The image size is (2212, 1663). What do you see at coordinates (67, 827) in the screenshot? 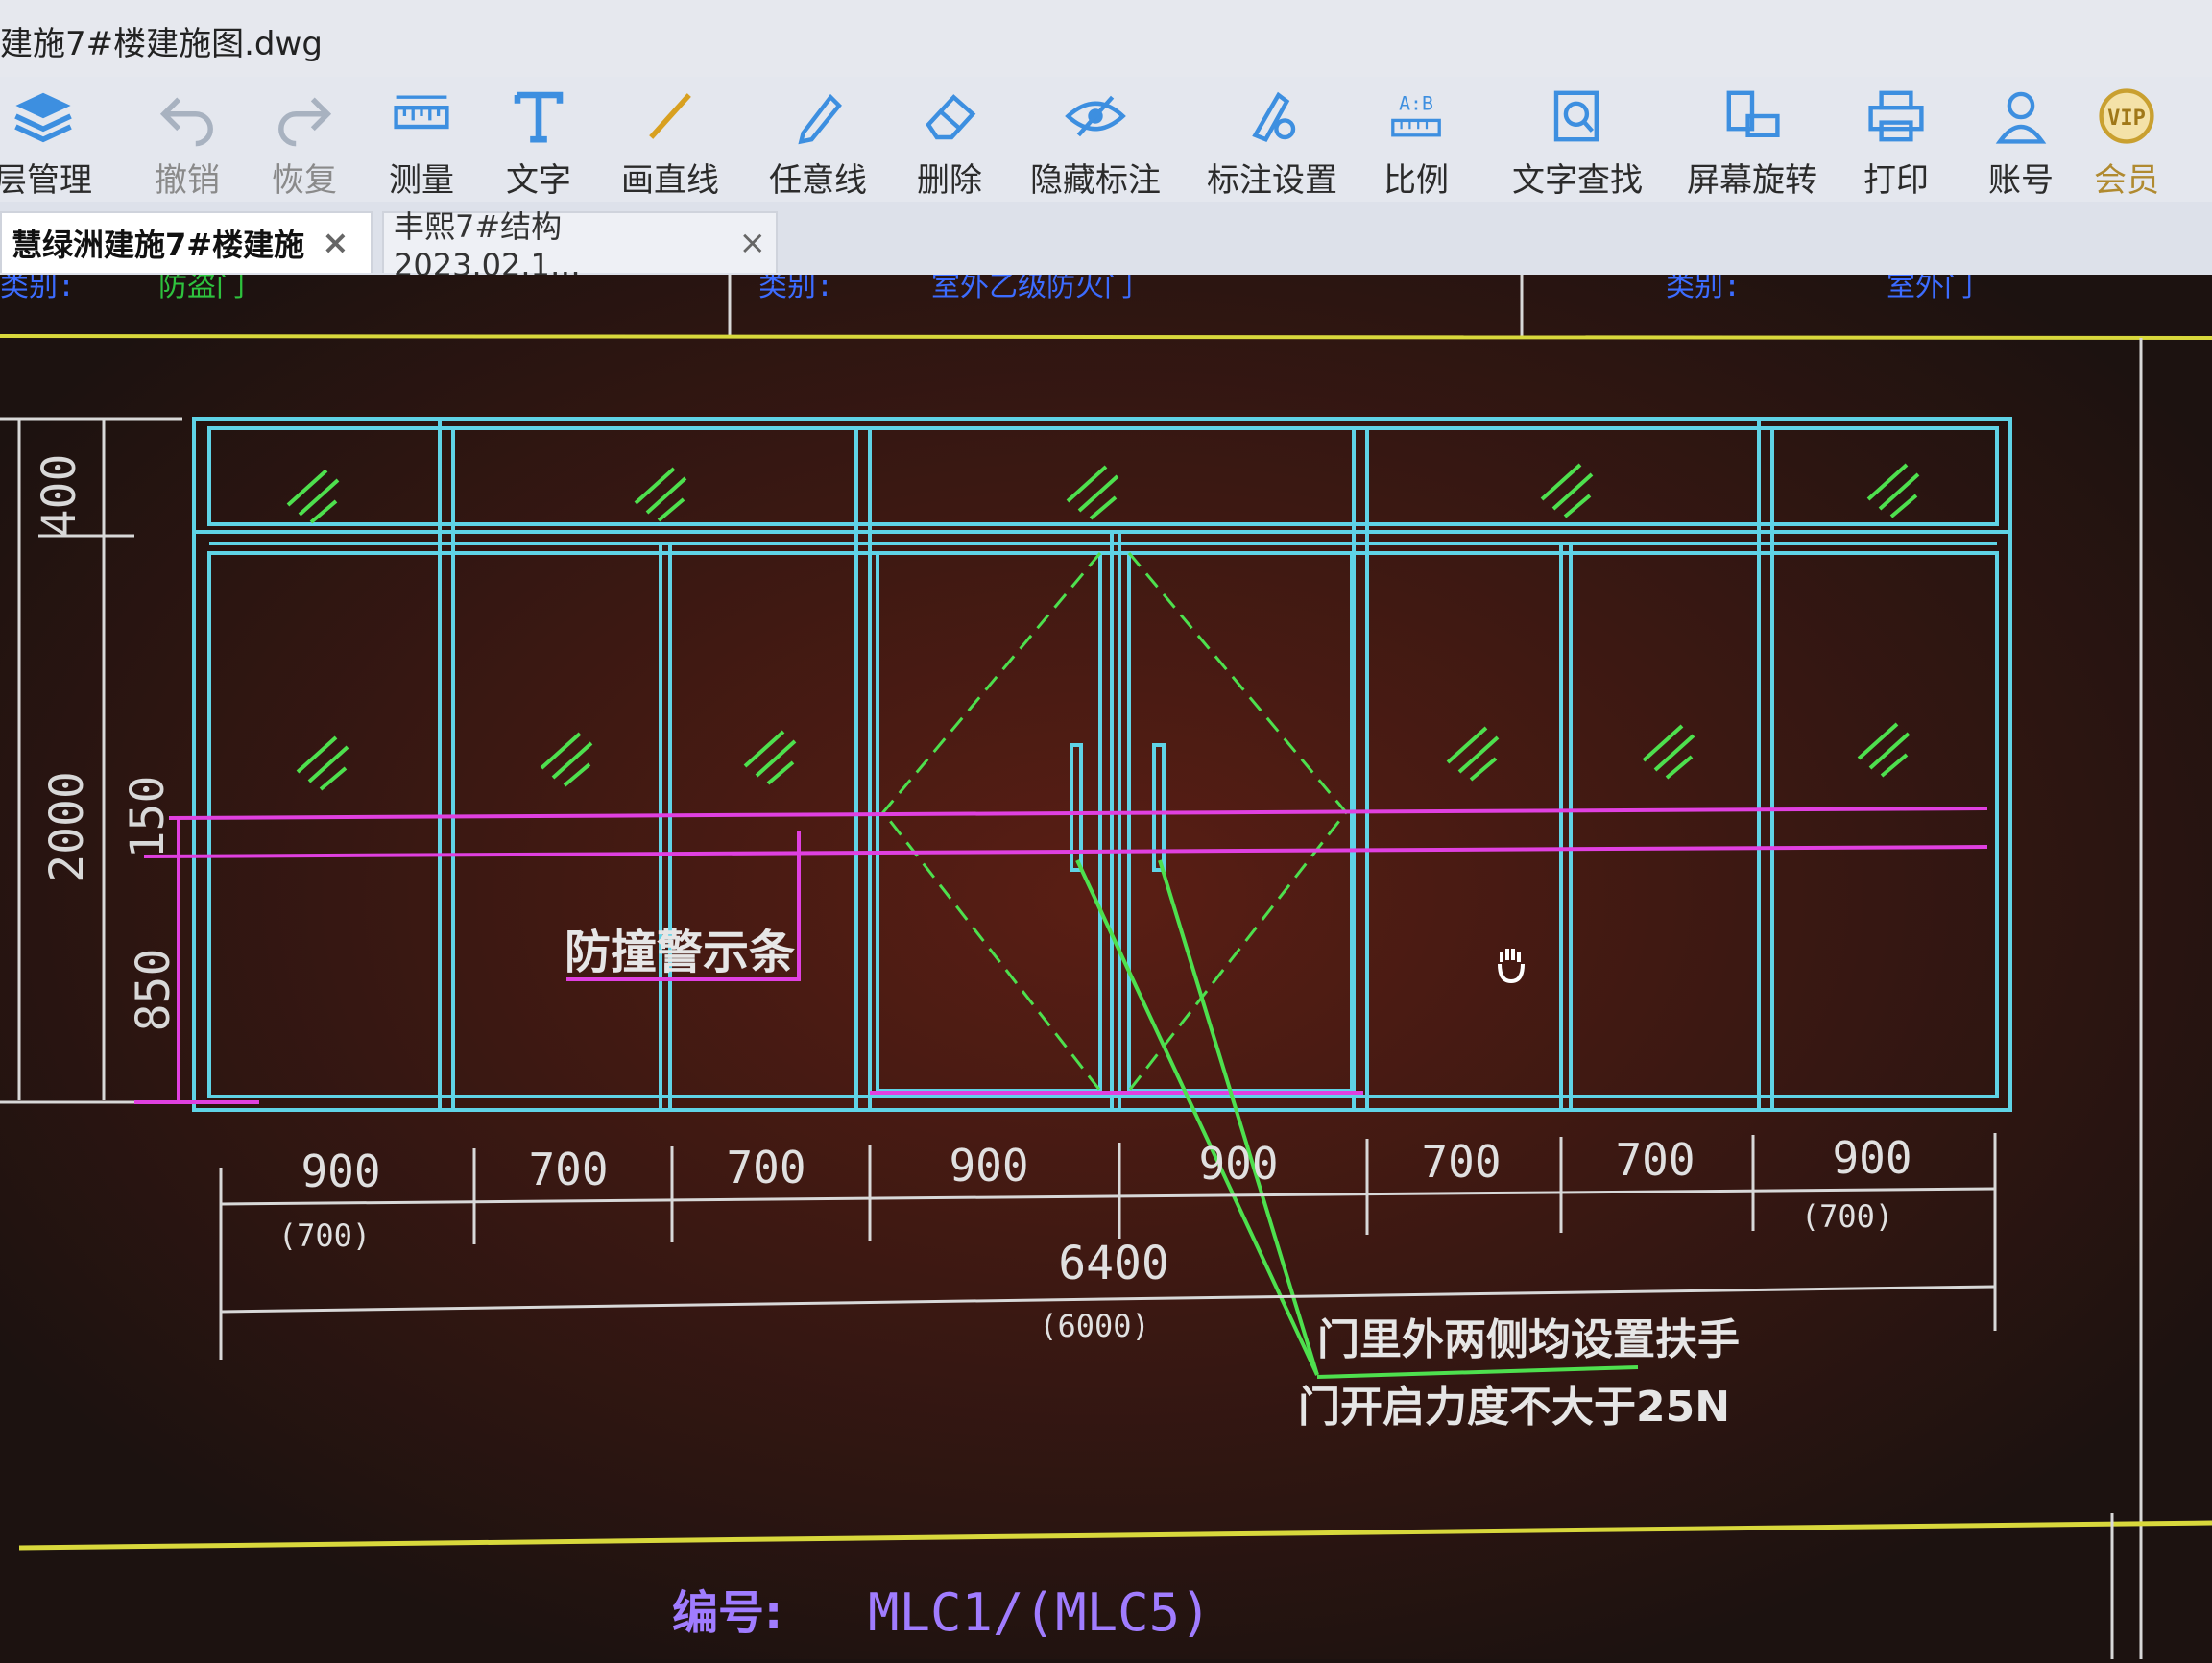
I see `vertical-dim-text: 2000` at bounding box center [67, 827].